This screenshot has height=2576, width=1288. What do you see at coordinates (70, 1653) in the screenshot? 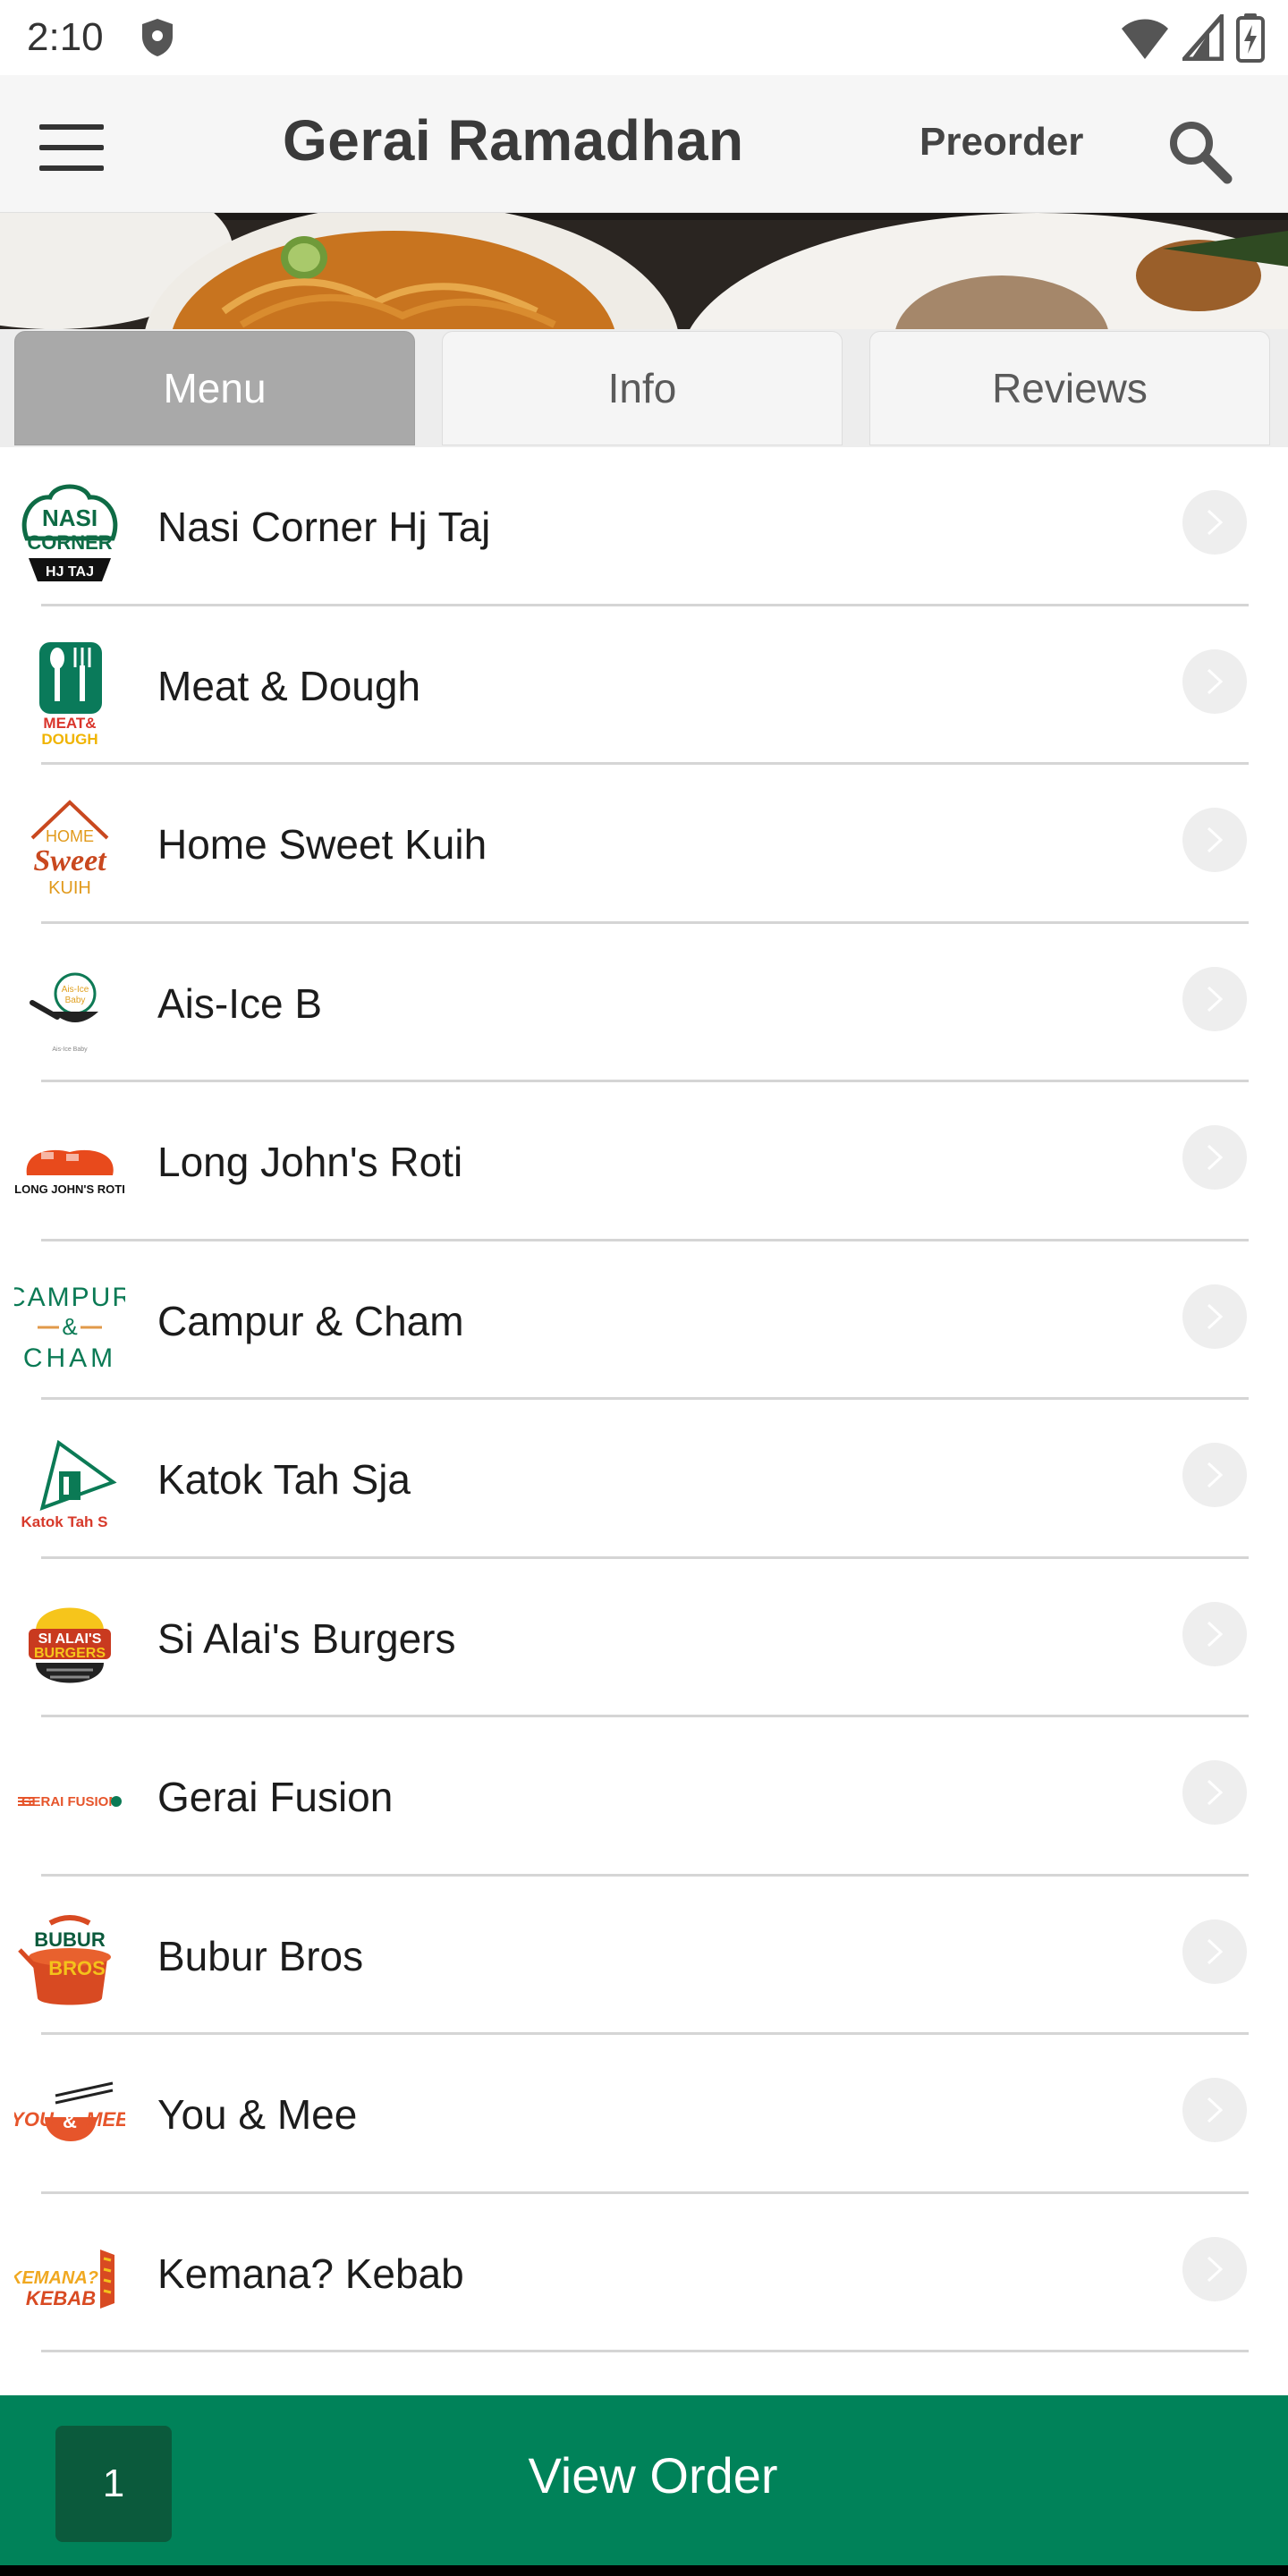
I see `svg-text: BURGERS` at bounding box center [70, 1653].